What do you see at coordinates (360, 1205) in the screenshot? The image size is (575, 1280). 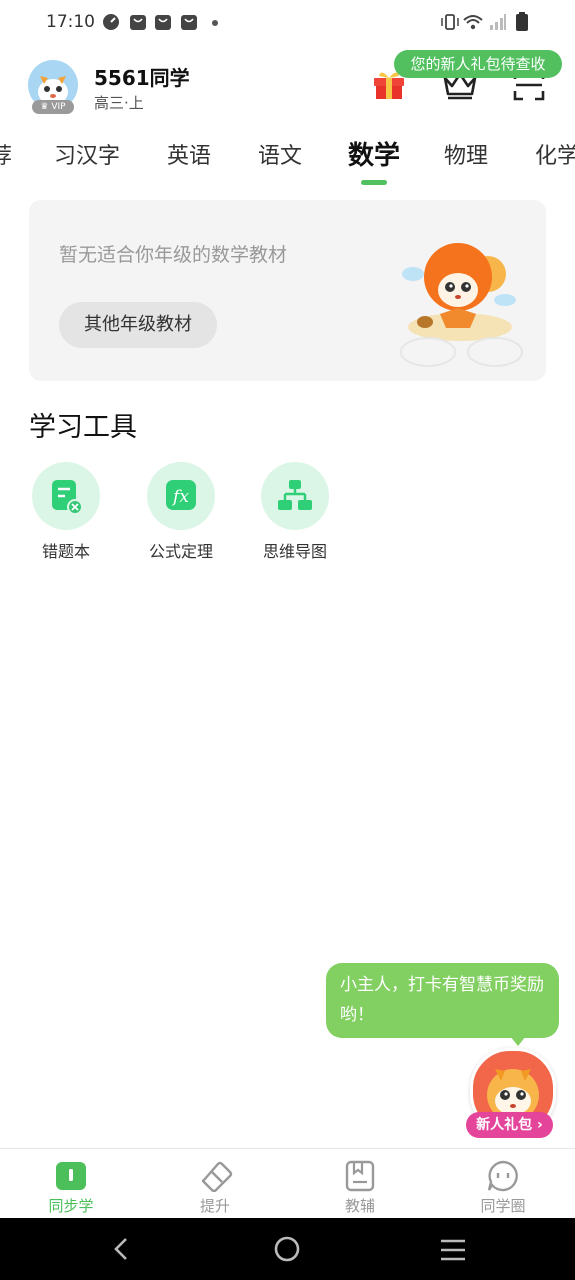 I see `nav-tutoring: 教辅` at bounding box center [360, 1205].